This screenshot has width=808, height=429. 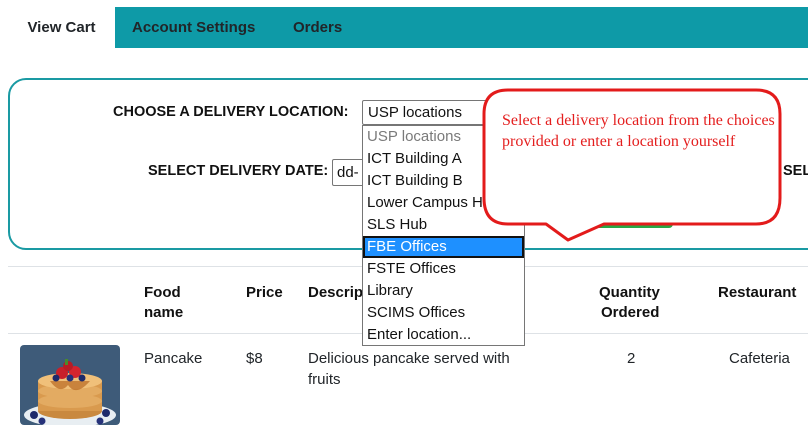 I want to click on option-fste-offices: FSTE Offices, so click(x=443, y=269).